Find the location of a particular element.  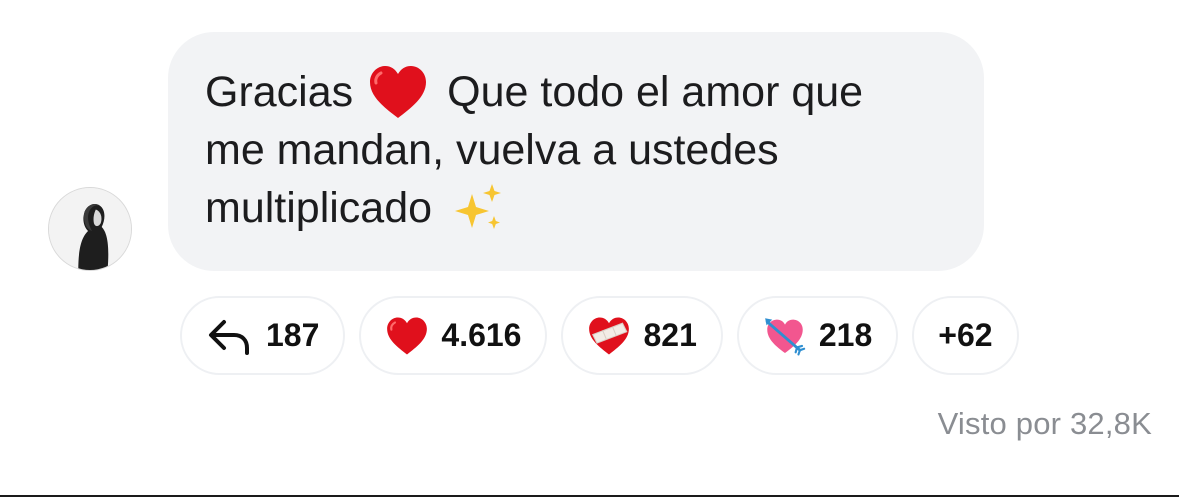

message-text: multiplicado is located at coordinates (319, 208).